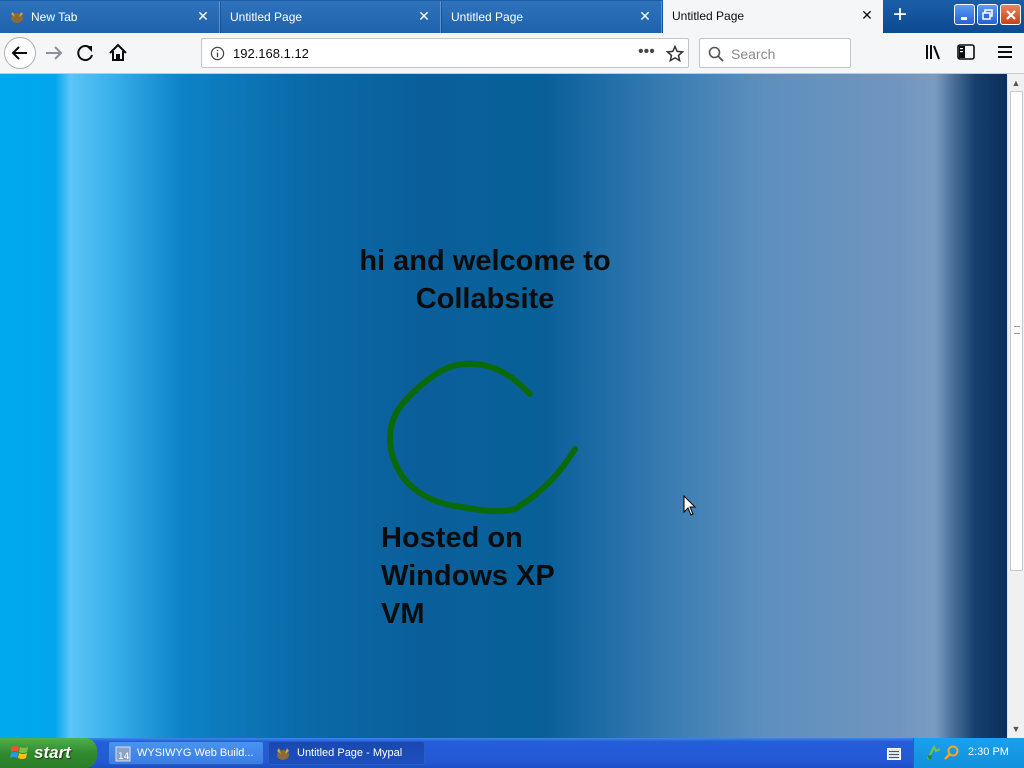 Image resolution: width=1024 pixels, height=768 pixels. I want to click on restore-button, so click(987, 14).